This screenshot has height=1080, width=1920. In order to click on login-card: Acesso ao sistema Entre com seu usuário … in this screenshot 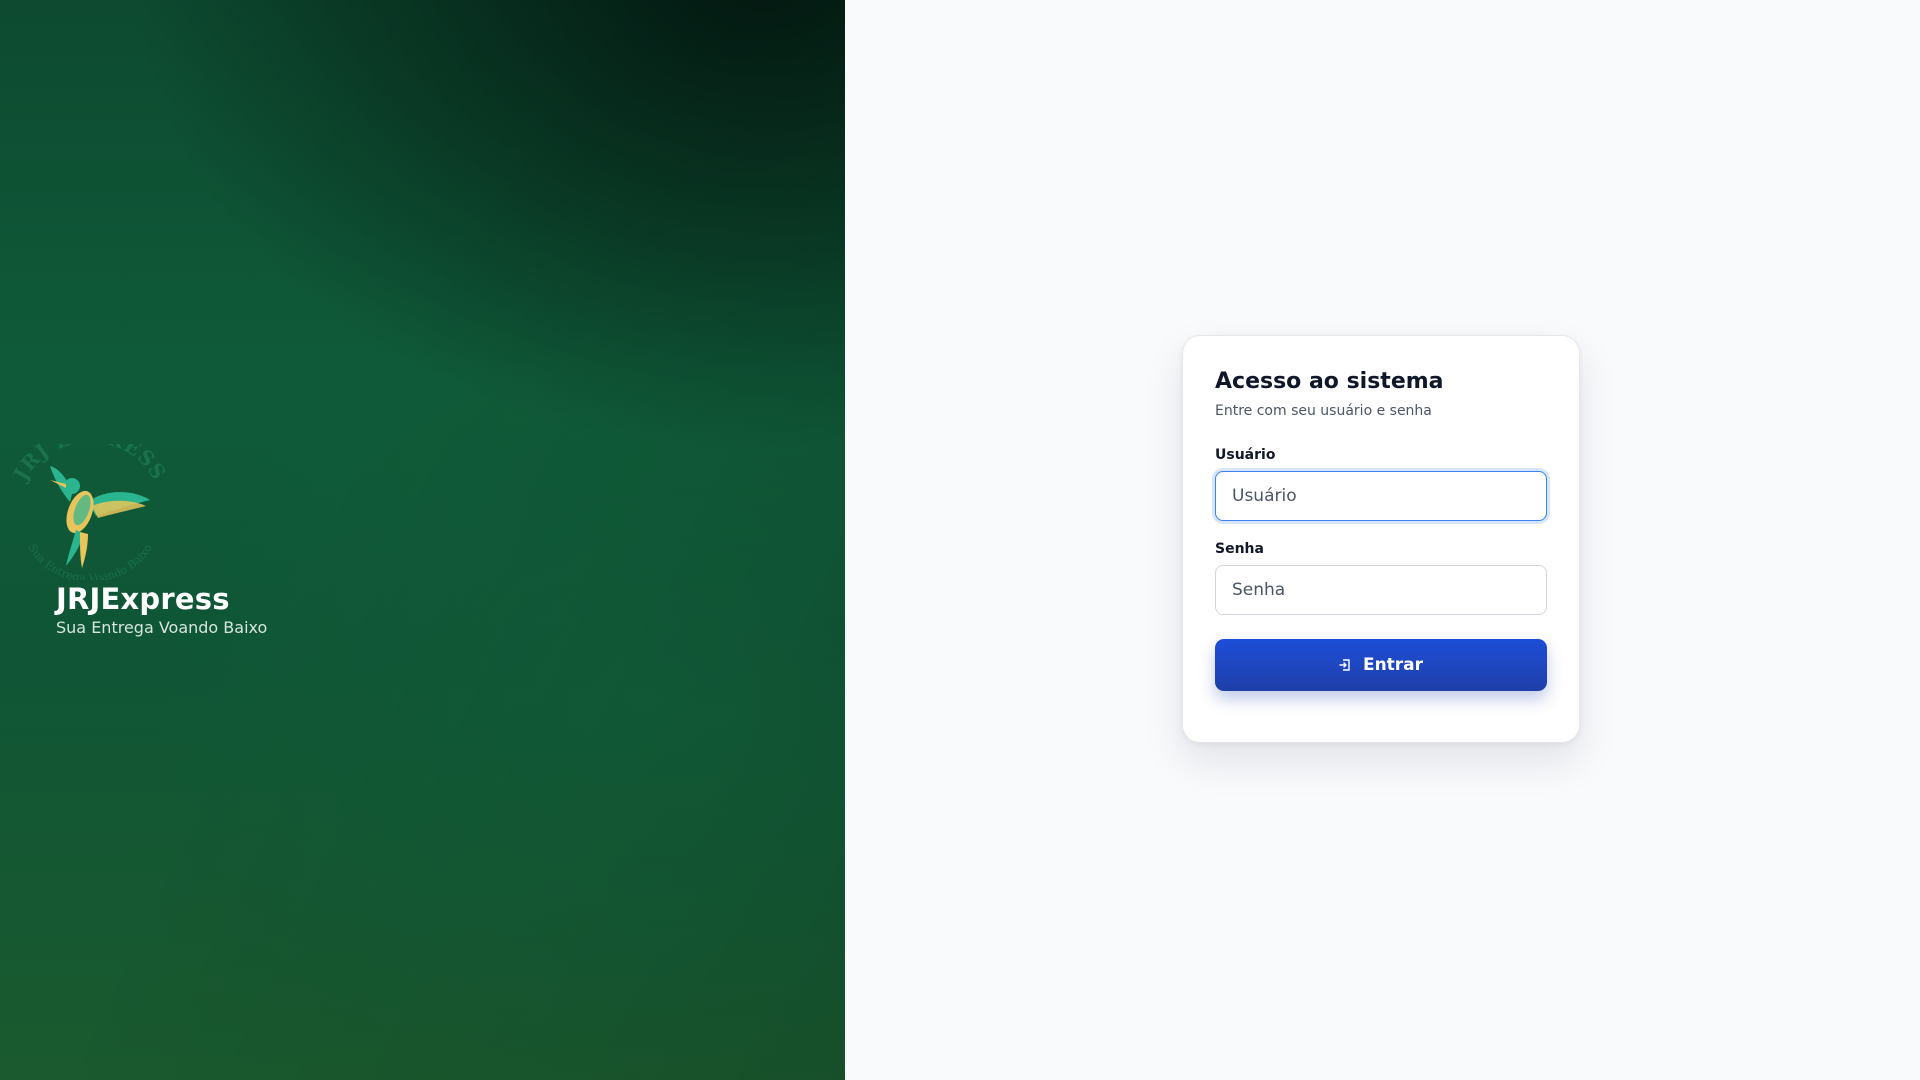, I will do `click(1381, 539)`.